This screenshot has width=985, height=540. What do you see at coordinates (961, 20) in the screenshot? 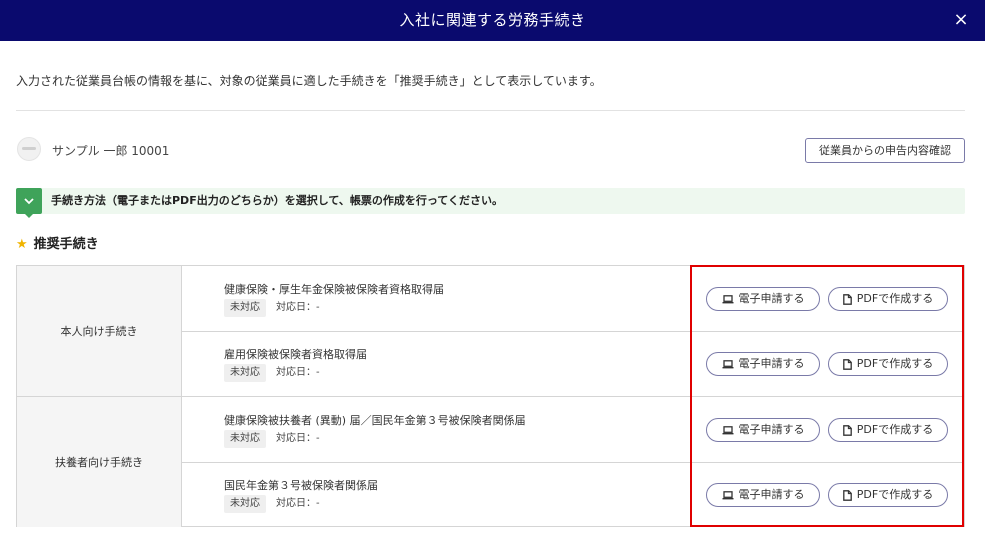
I see `close-icon: ×` at bounding box center [961, 20].